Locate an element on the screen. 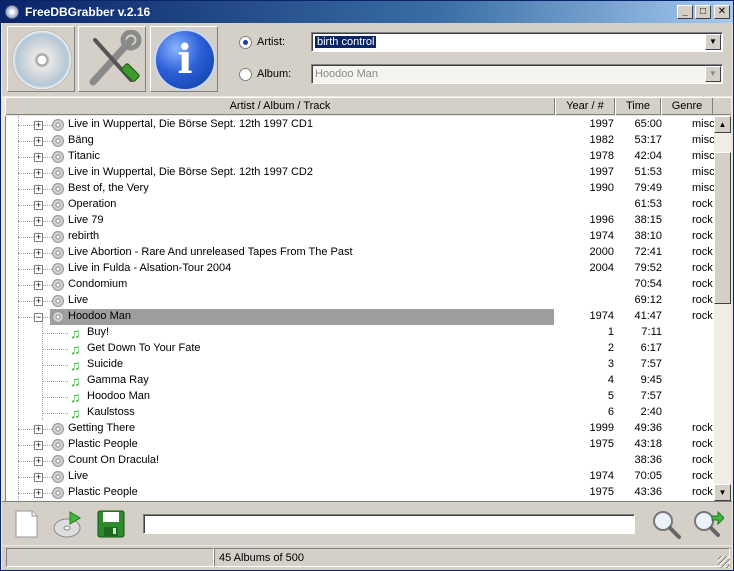 The image size is (734, 571). track-title: Hoodoo Man is located at coordinates (118, 396).